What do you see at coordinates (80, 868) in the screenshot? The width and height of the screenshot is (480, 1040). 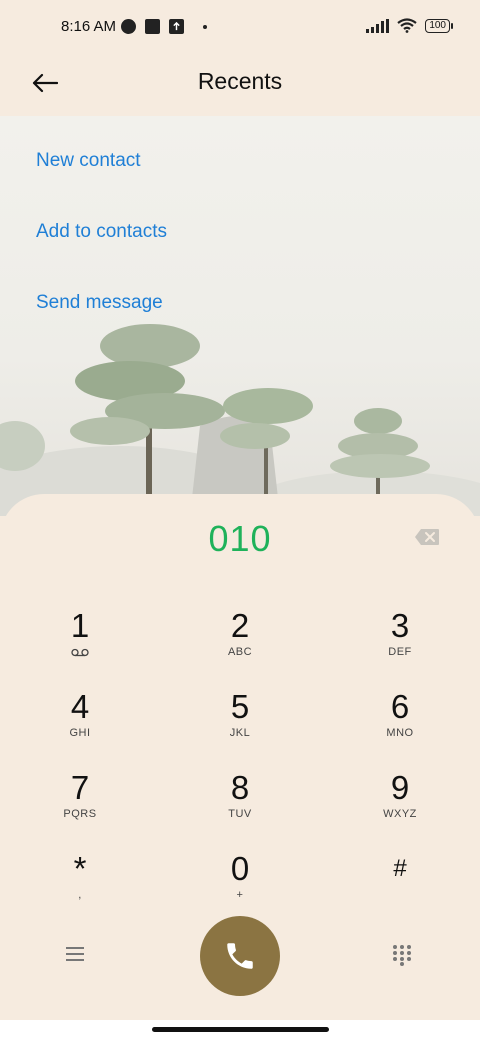 I see `key-digit: *` at bounding box center [80, 868].